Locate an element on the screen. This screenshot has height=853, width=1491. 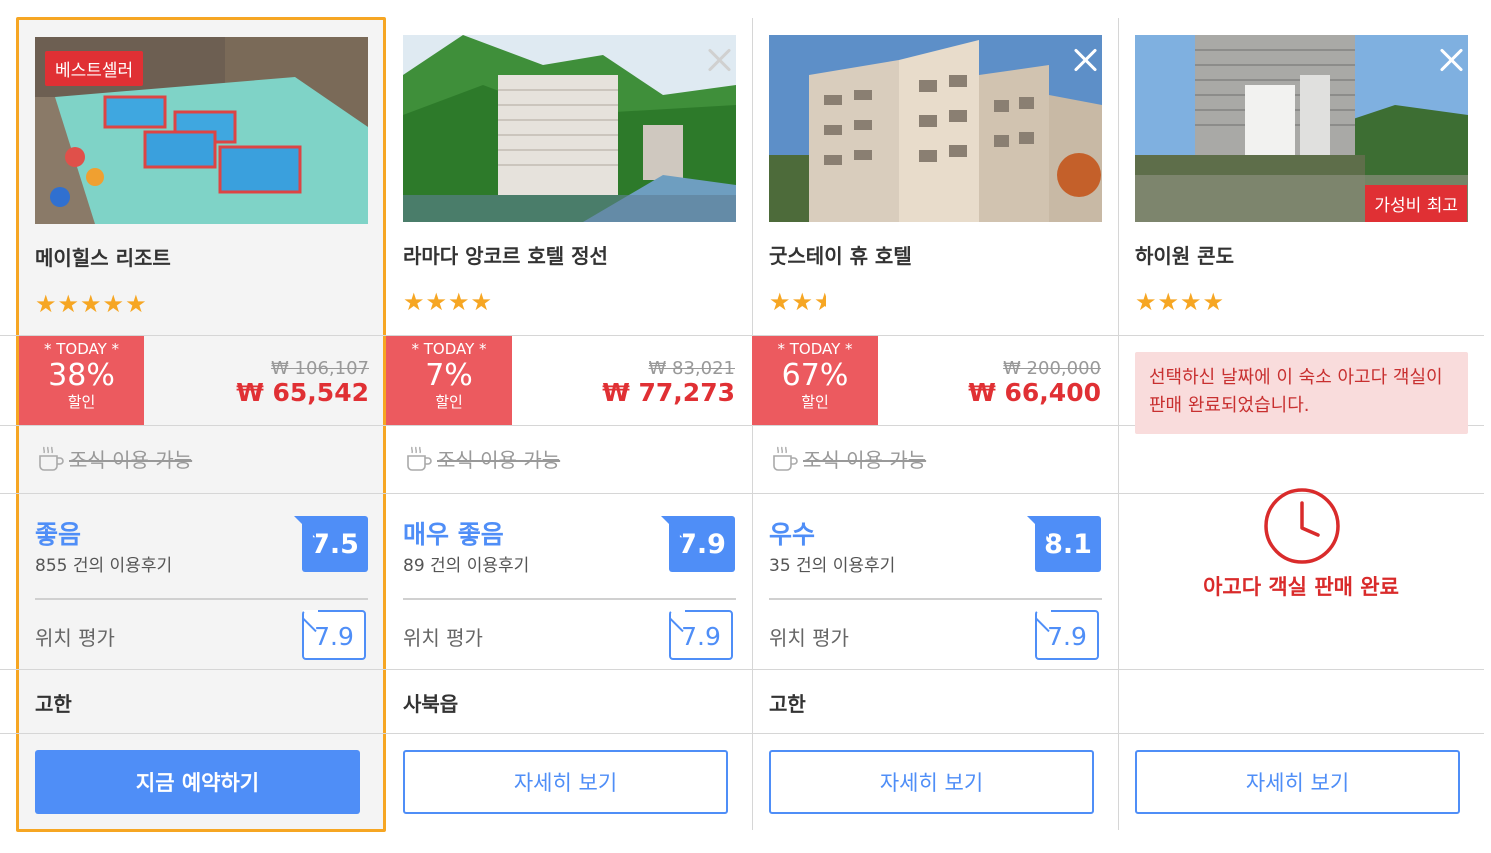
review-rating-word: 매우 좋음 is located at coordinates (453, 534).